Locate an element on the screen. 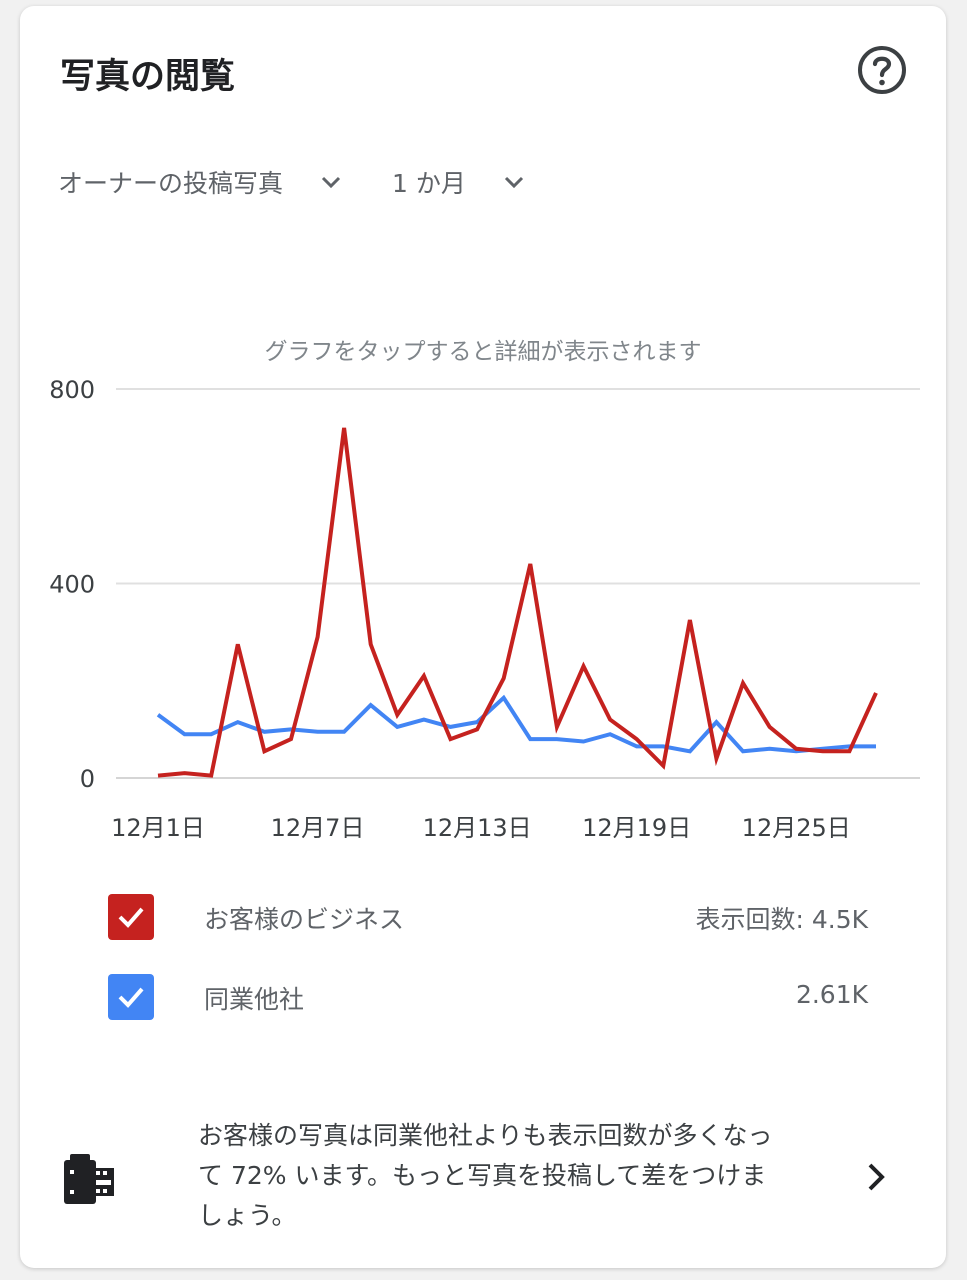 Image resolution: width=967 pixels, height=1280 pixels. competitors-checkbox is located at coordinates (131, 997).